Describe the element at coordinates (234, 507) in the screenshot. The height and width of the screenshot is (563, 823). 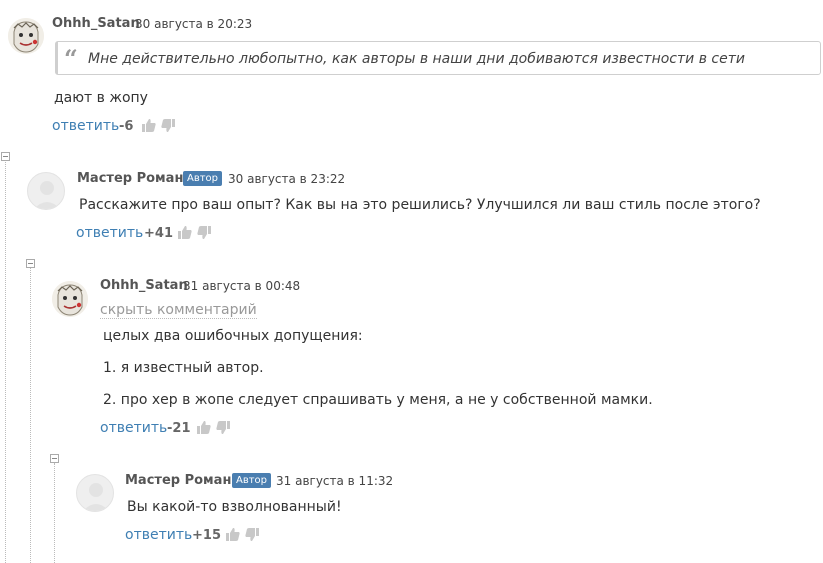
I see `comment-text: Вы какой-то взволнованный!` at that location.